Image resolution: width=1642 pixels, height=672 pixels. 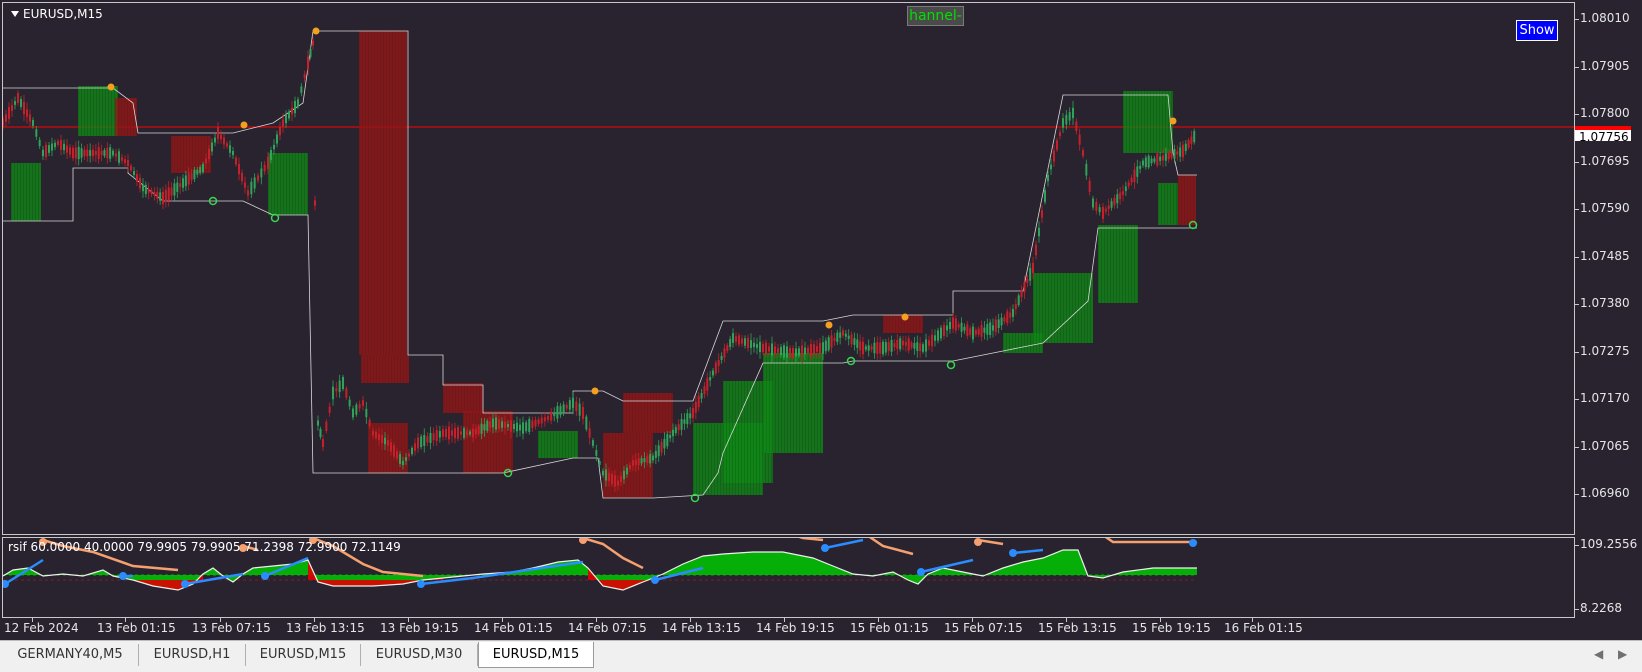 I want to click on symbol-title: EURUSD,M15, so click(x=57, y=14).